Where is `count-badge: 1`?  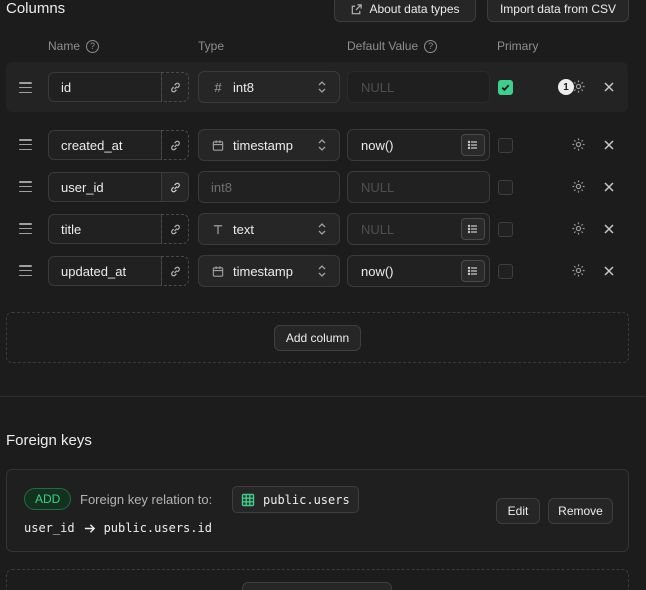
count-badge: 1 is located at coordinates (566, 87).